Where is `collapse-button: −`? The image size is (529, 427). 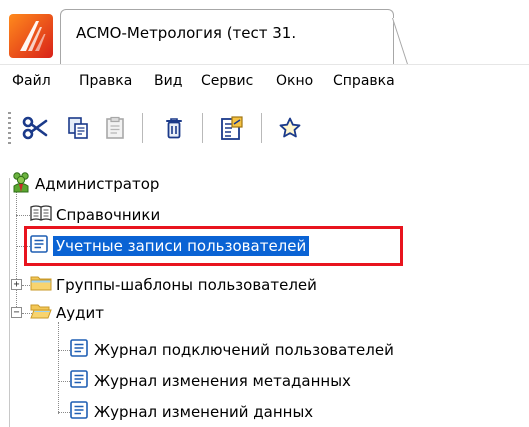
collapse-button: − is located at coordinates (16, 312).